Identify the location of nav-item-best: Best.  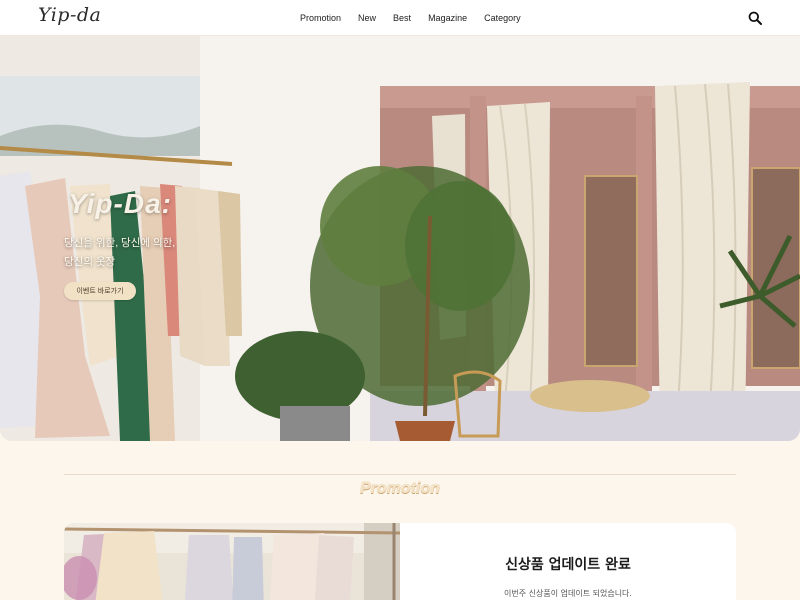
(402, 18).